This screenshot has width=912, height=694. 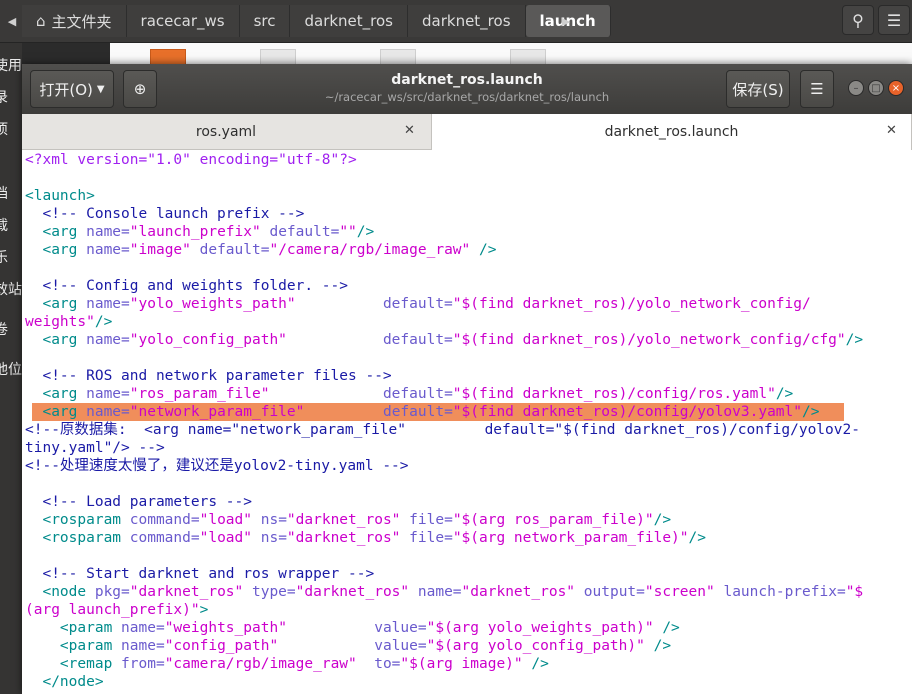 What do you see at coordinates (817, 89) in the screenshot?
I see `menu-icon: ☰` at bounding box center [817, 89].